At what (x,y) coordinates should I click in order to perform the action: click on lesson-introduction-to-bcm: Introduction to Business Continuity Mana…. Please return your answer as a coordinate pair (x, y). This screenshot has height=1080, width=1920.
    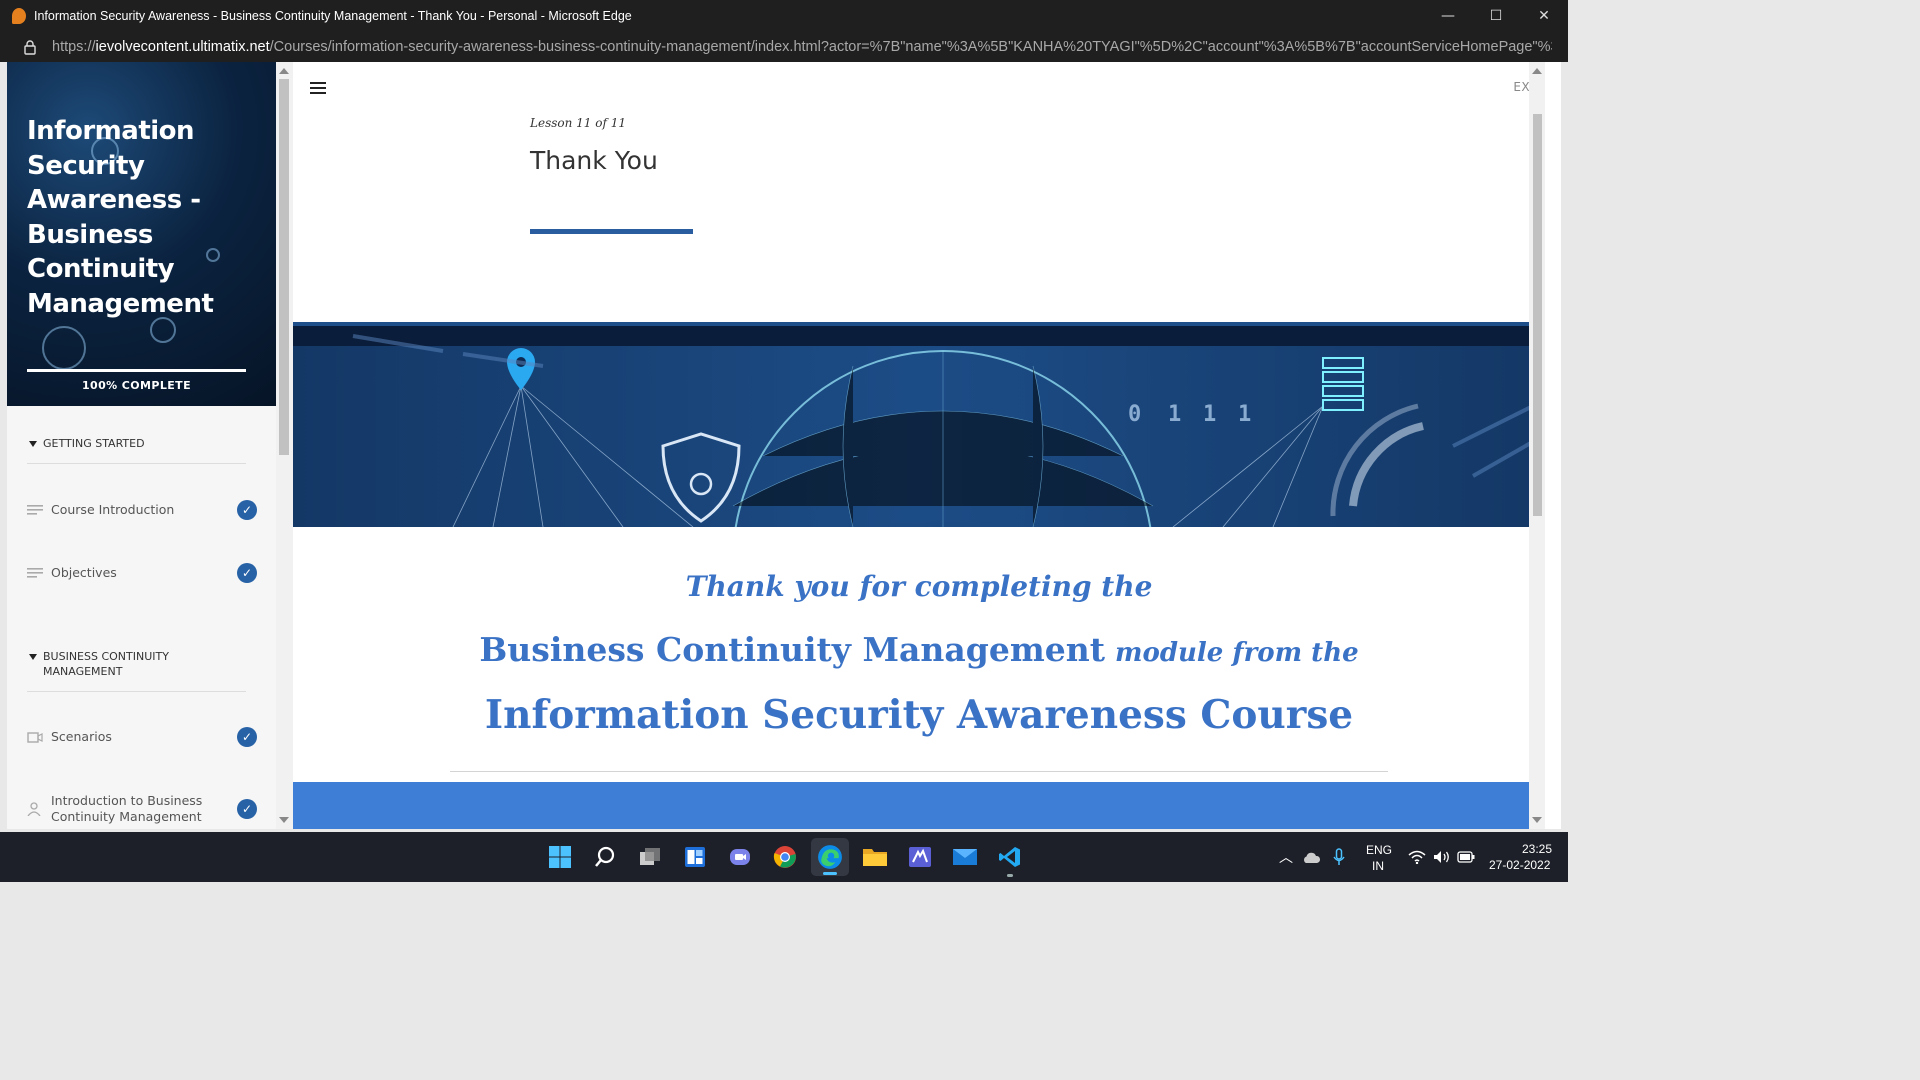
    Looking at the image, I should click on (142, 809).